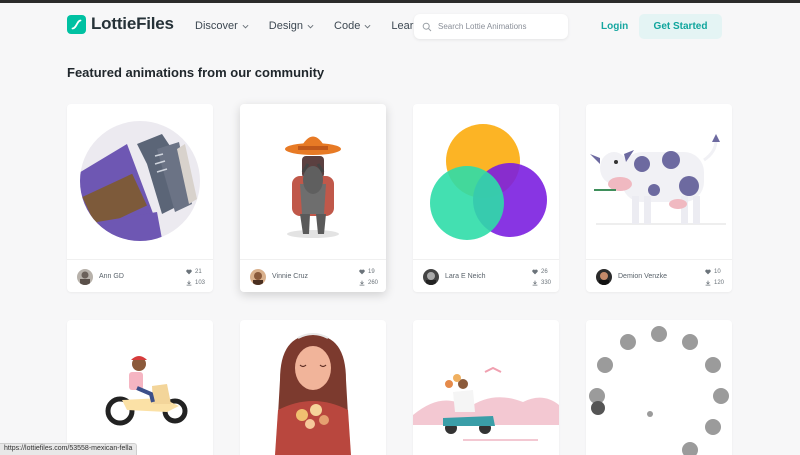 The height and width of the screenshot is (455, 800). Describe the element at coordinates (717, 271) in the screenshot. I see `likes-count: 10` at that location.